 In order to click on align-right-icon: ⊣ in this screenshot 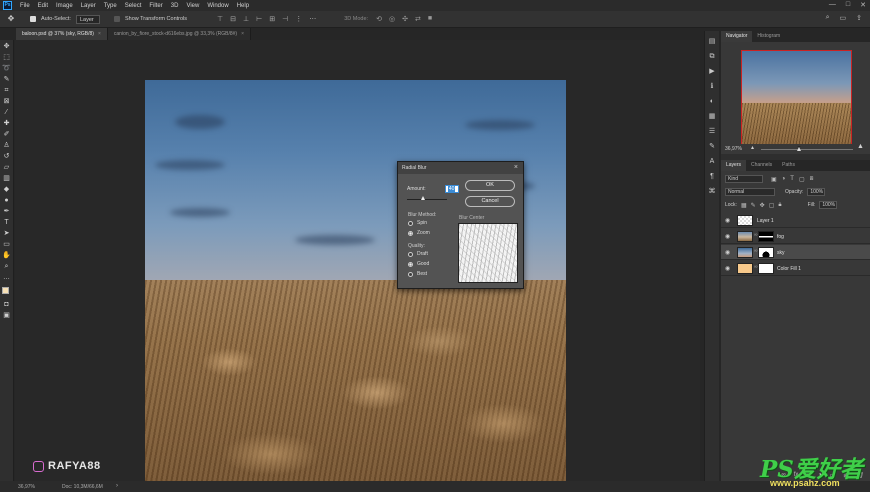, I will do `click(285, 19)`.